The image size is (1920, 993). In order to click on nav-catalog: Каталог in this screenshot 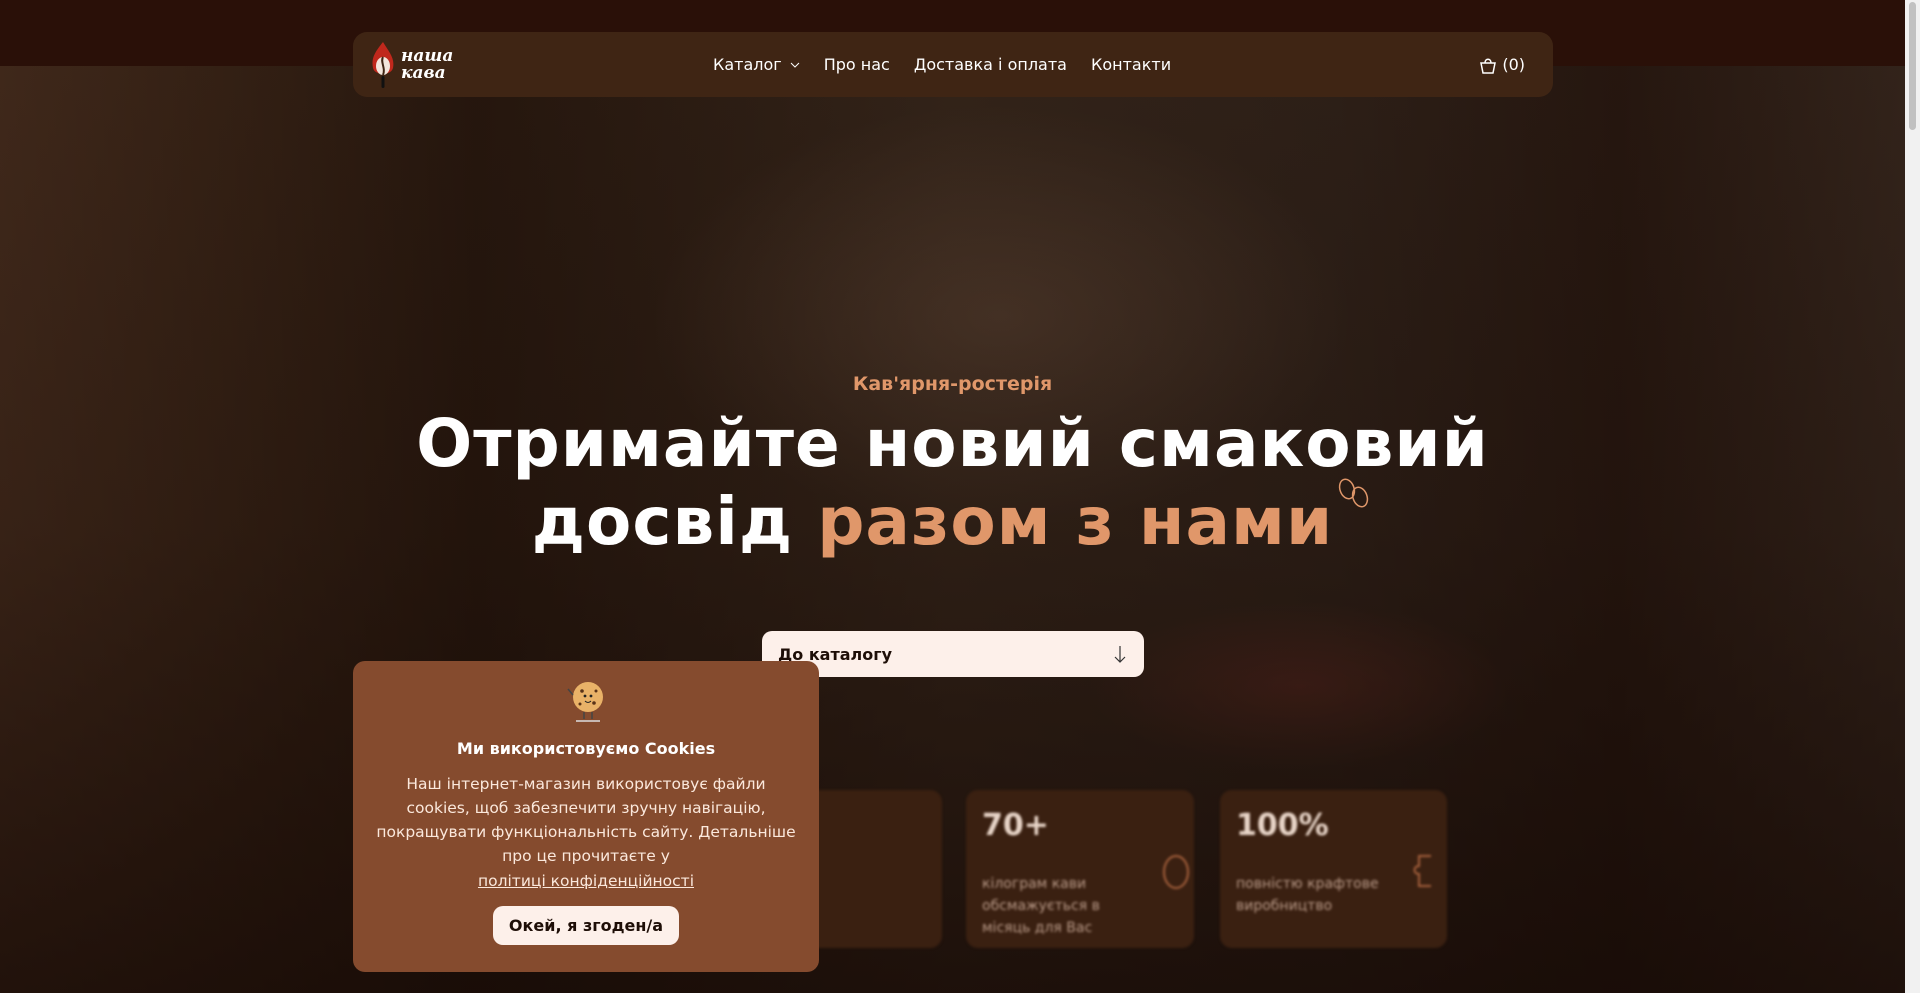, I will do `click(756, 64)`.